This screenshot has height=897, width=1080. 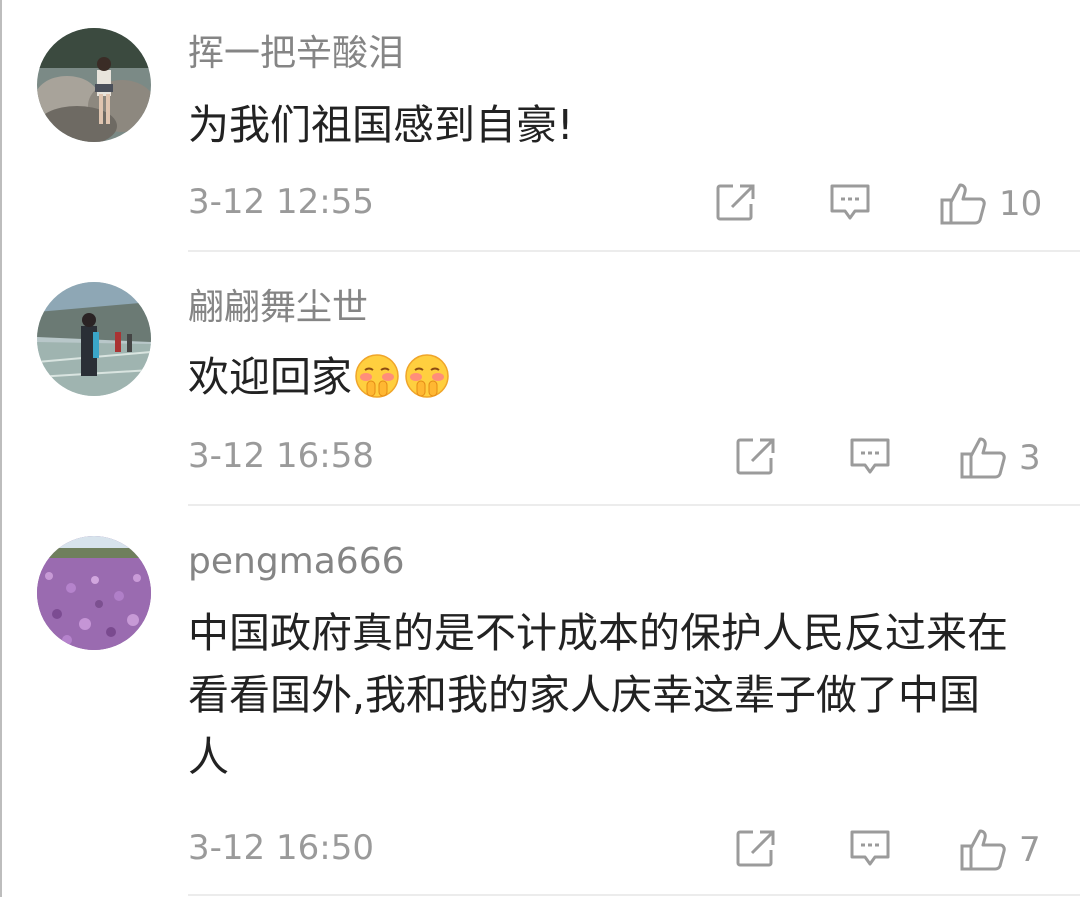 What do you see at coordinates (616, 848) in the screenshot?
I see `comment-meta: 3-12 16:50 7` at bounding box center [616, 848].